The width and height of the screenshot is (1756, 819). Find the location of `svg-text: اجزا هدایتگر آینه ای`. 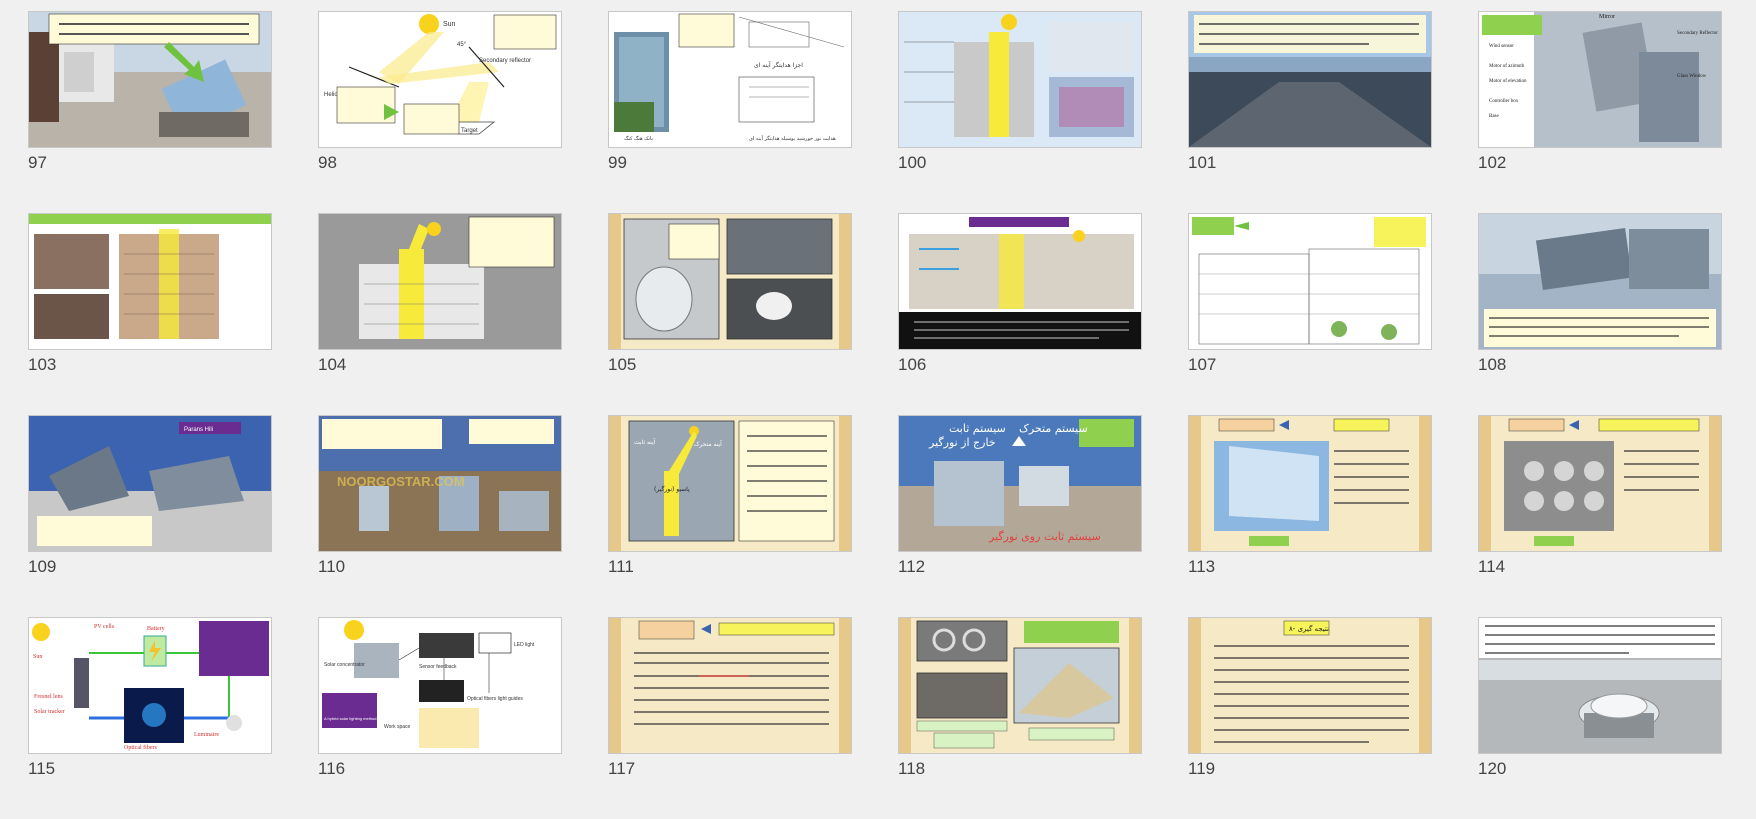

svg-text: اجزا هدایتگر آینه ای is located at coordinates (778, 64).